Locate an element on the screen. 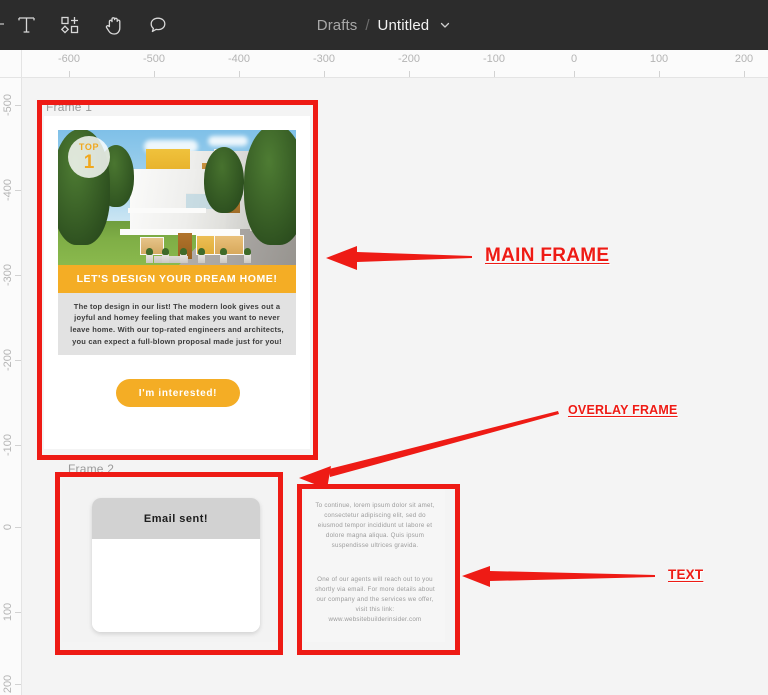  annotation-text: TEXT is located at coordinates (686, 574).